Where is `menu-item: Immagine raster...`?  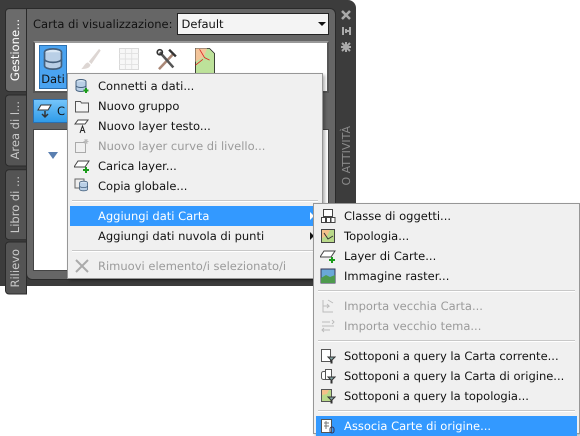 menu-item: Immagine raster... is located at coordinates (446, 276).